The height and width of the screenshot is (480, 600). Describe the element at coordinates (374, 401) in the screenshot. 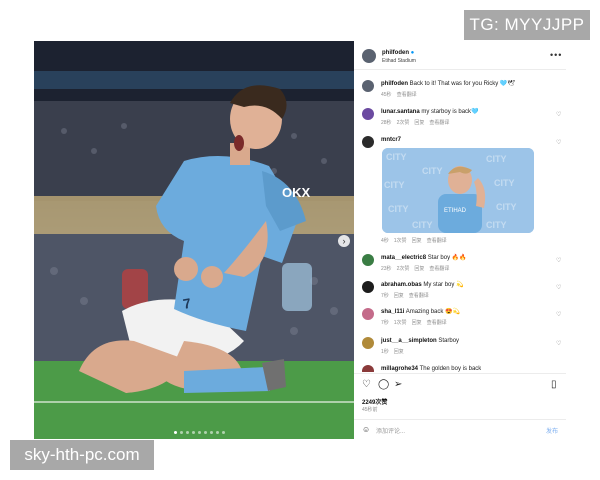

I see `likes-count: 2249次赞` at that location.